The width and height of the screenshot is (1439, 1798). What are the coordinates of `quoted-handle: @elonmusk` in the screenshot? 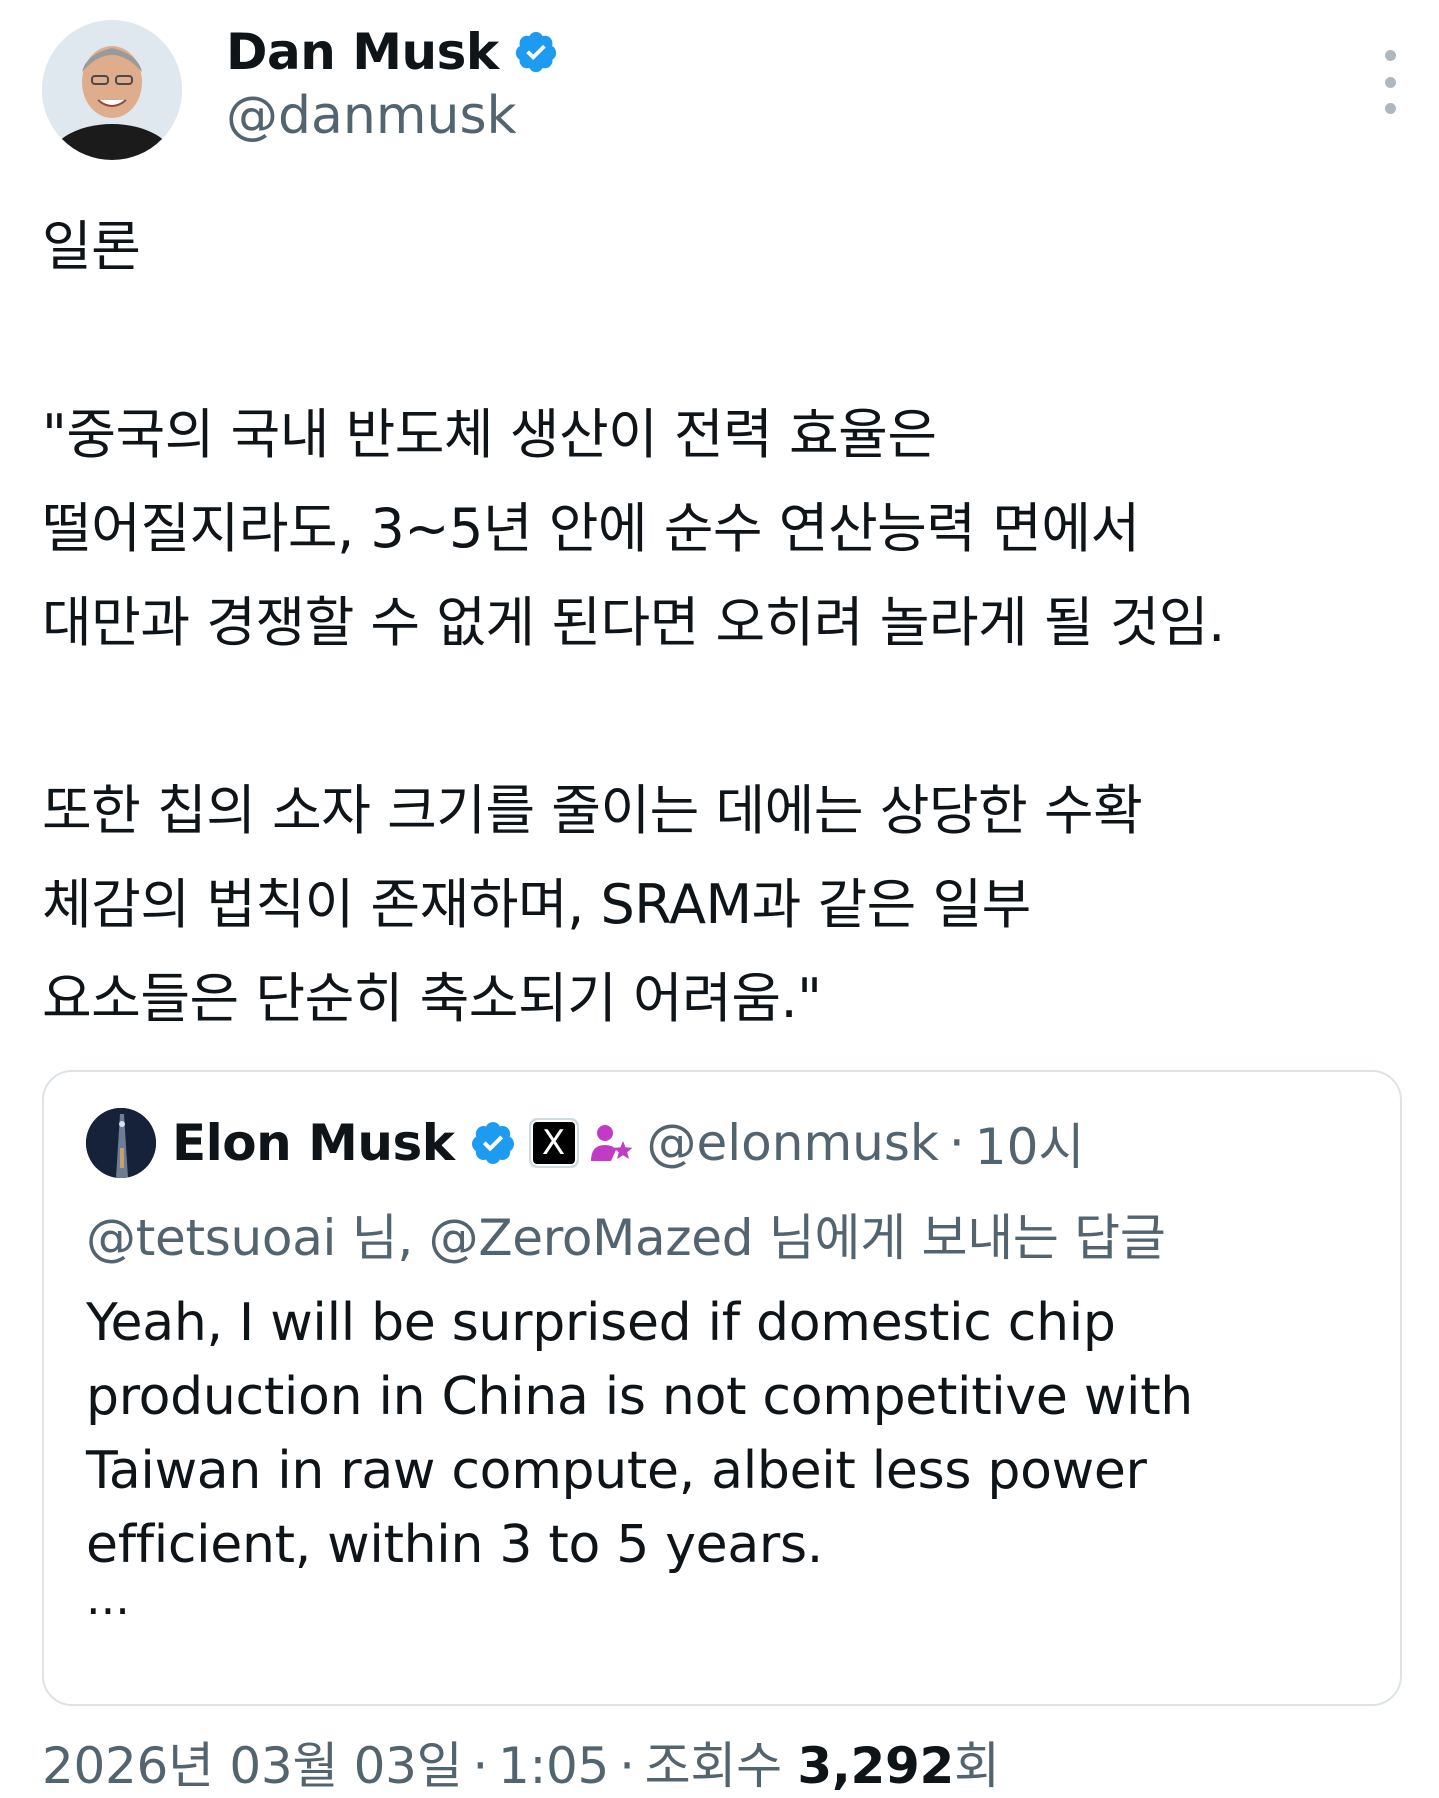 It's located at (793, 1143).